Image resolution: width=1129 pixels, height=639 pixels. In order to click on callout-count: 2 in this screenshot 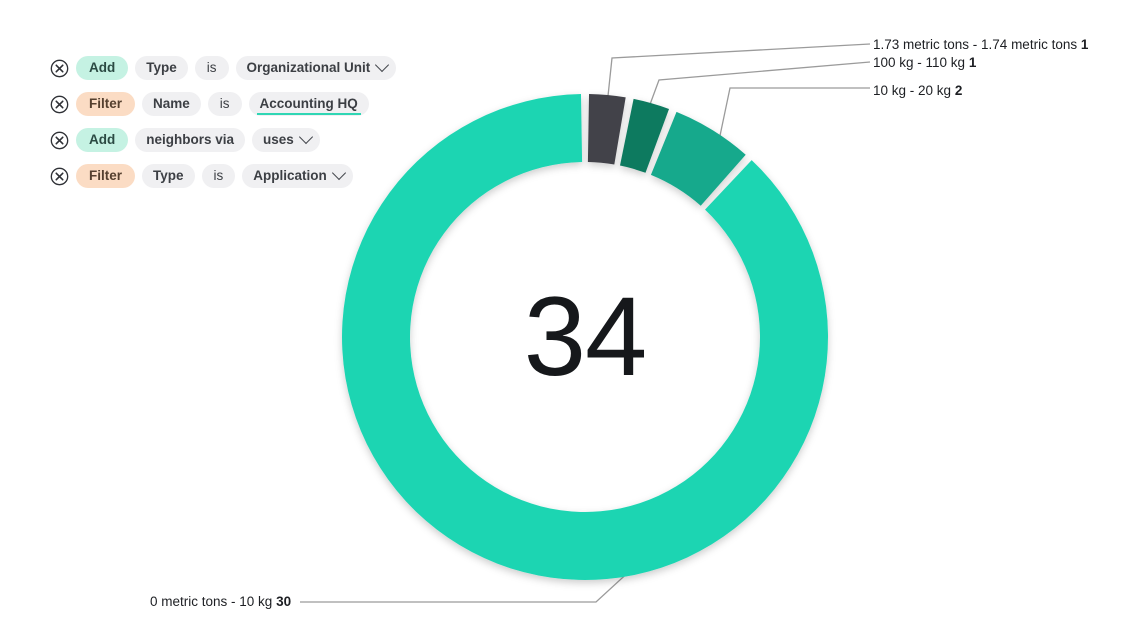, I will do `click(958, 90)`.